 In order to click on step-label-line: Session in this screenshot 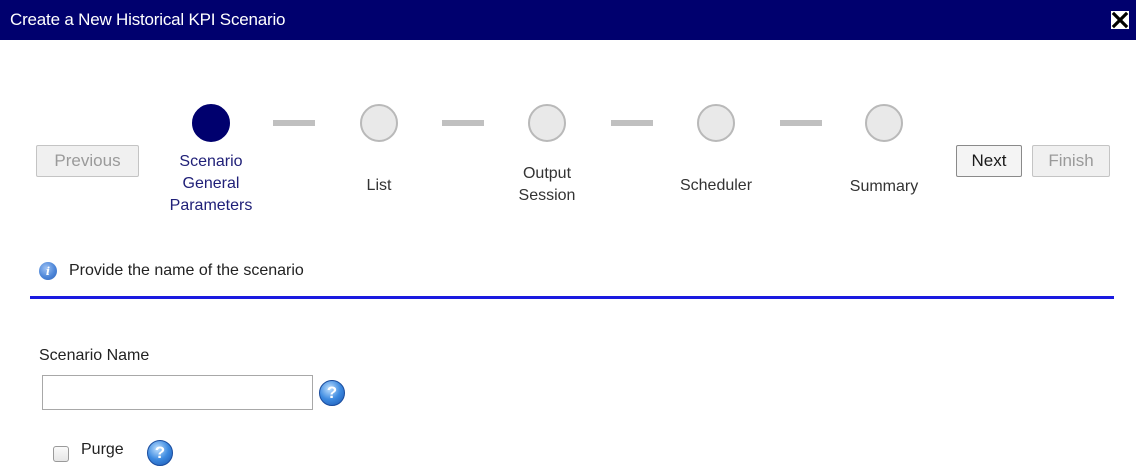, I will do `click(547, 195)`.